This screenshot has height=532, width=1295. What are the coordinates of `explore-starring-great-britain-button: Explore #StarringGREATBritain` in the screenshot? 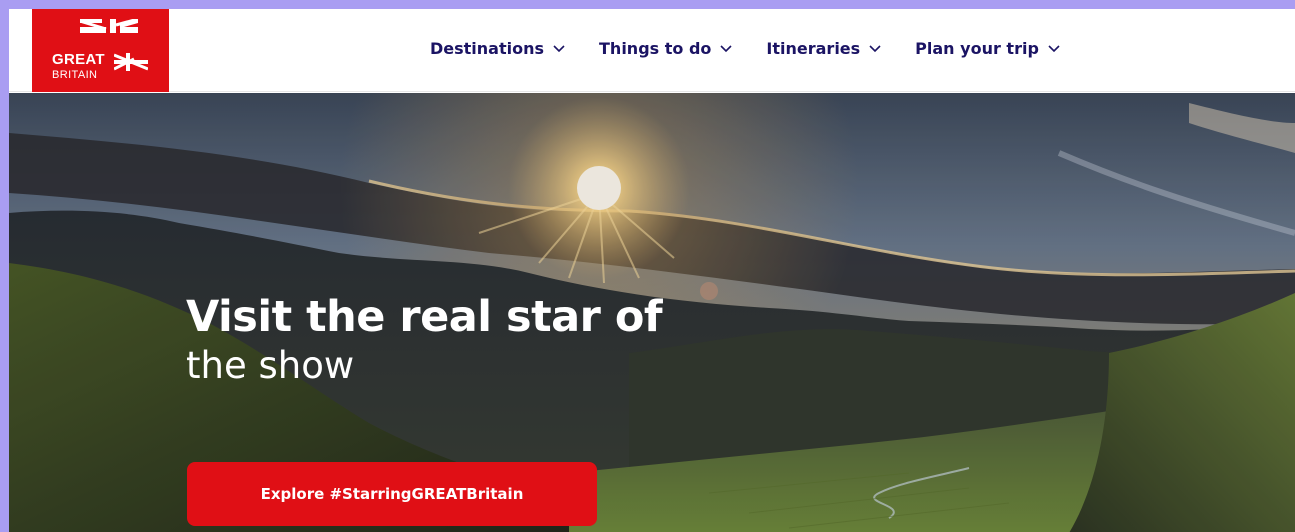 It's located at (392, 494).